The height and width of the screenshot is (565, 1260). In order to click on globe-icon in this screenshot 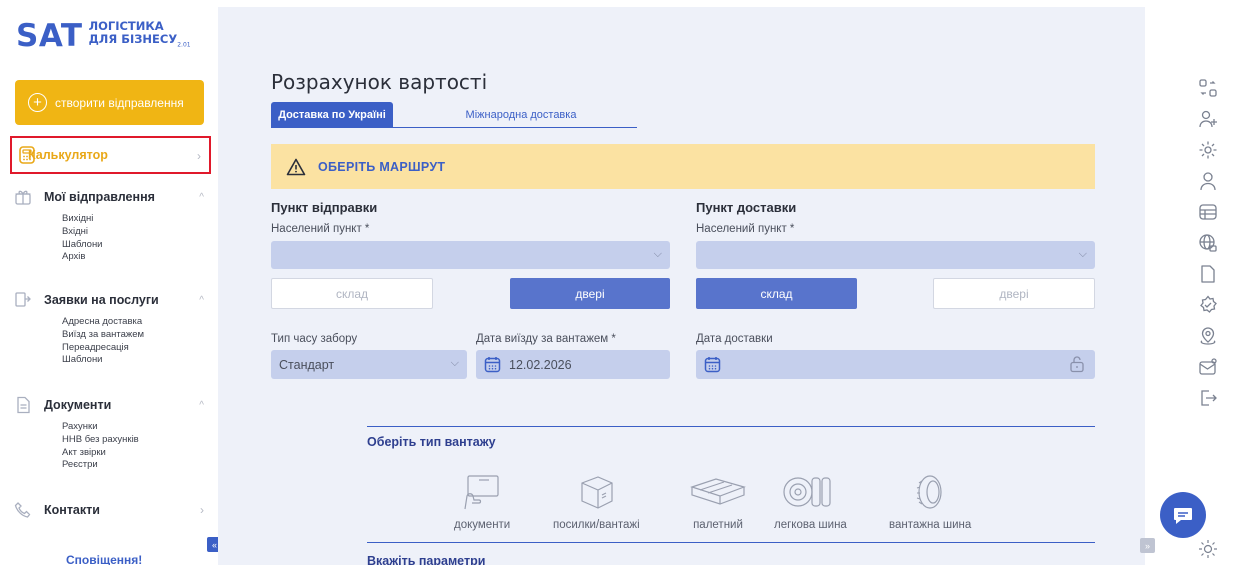, I will do `click(1208, 243)`.